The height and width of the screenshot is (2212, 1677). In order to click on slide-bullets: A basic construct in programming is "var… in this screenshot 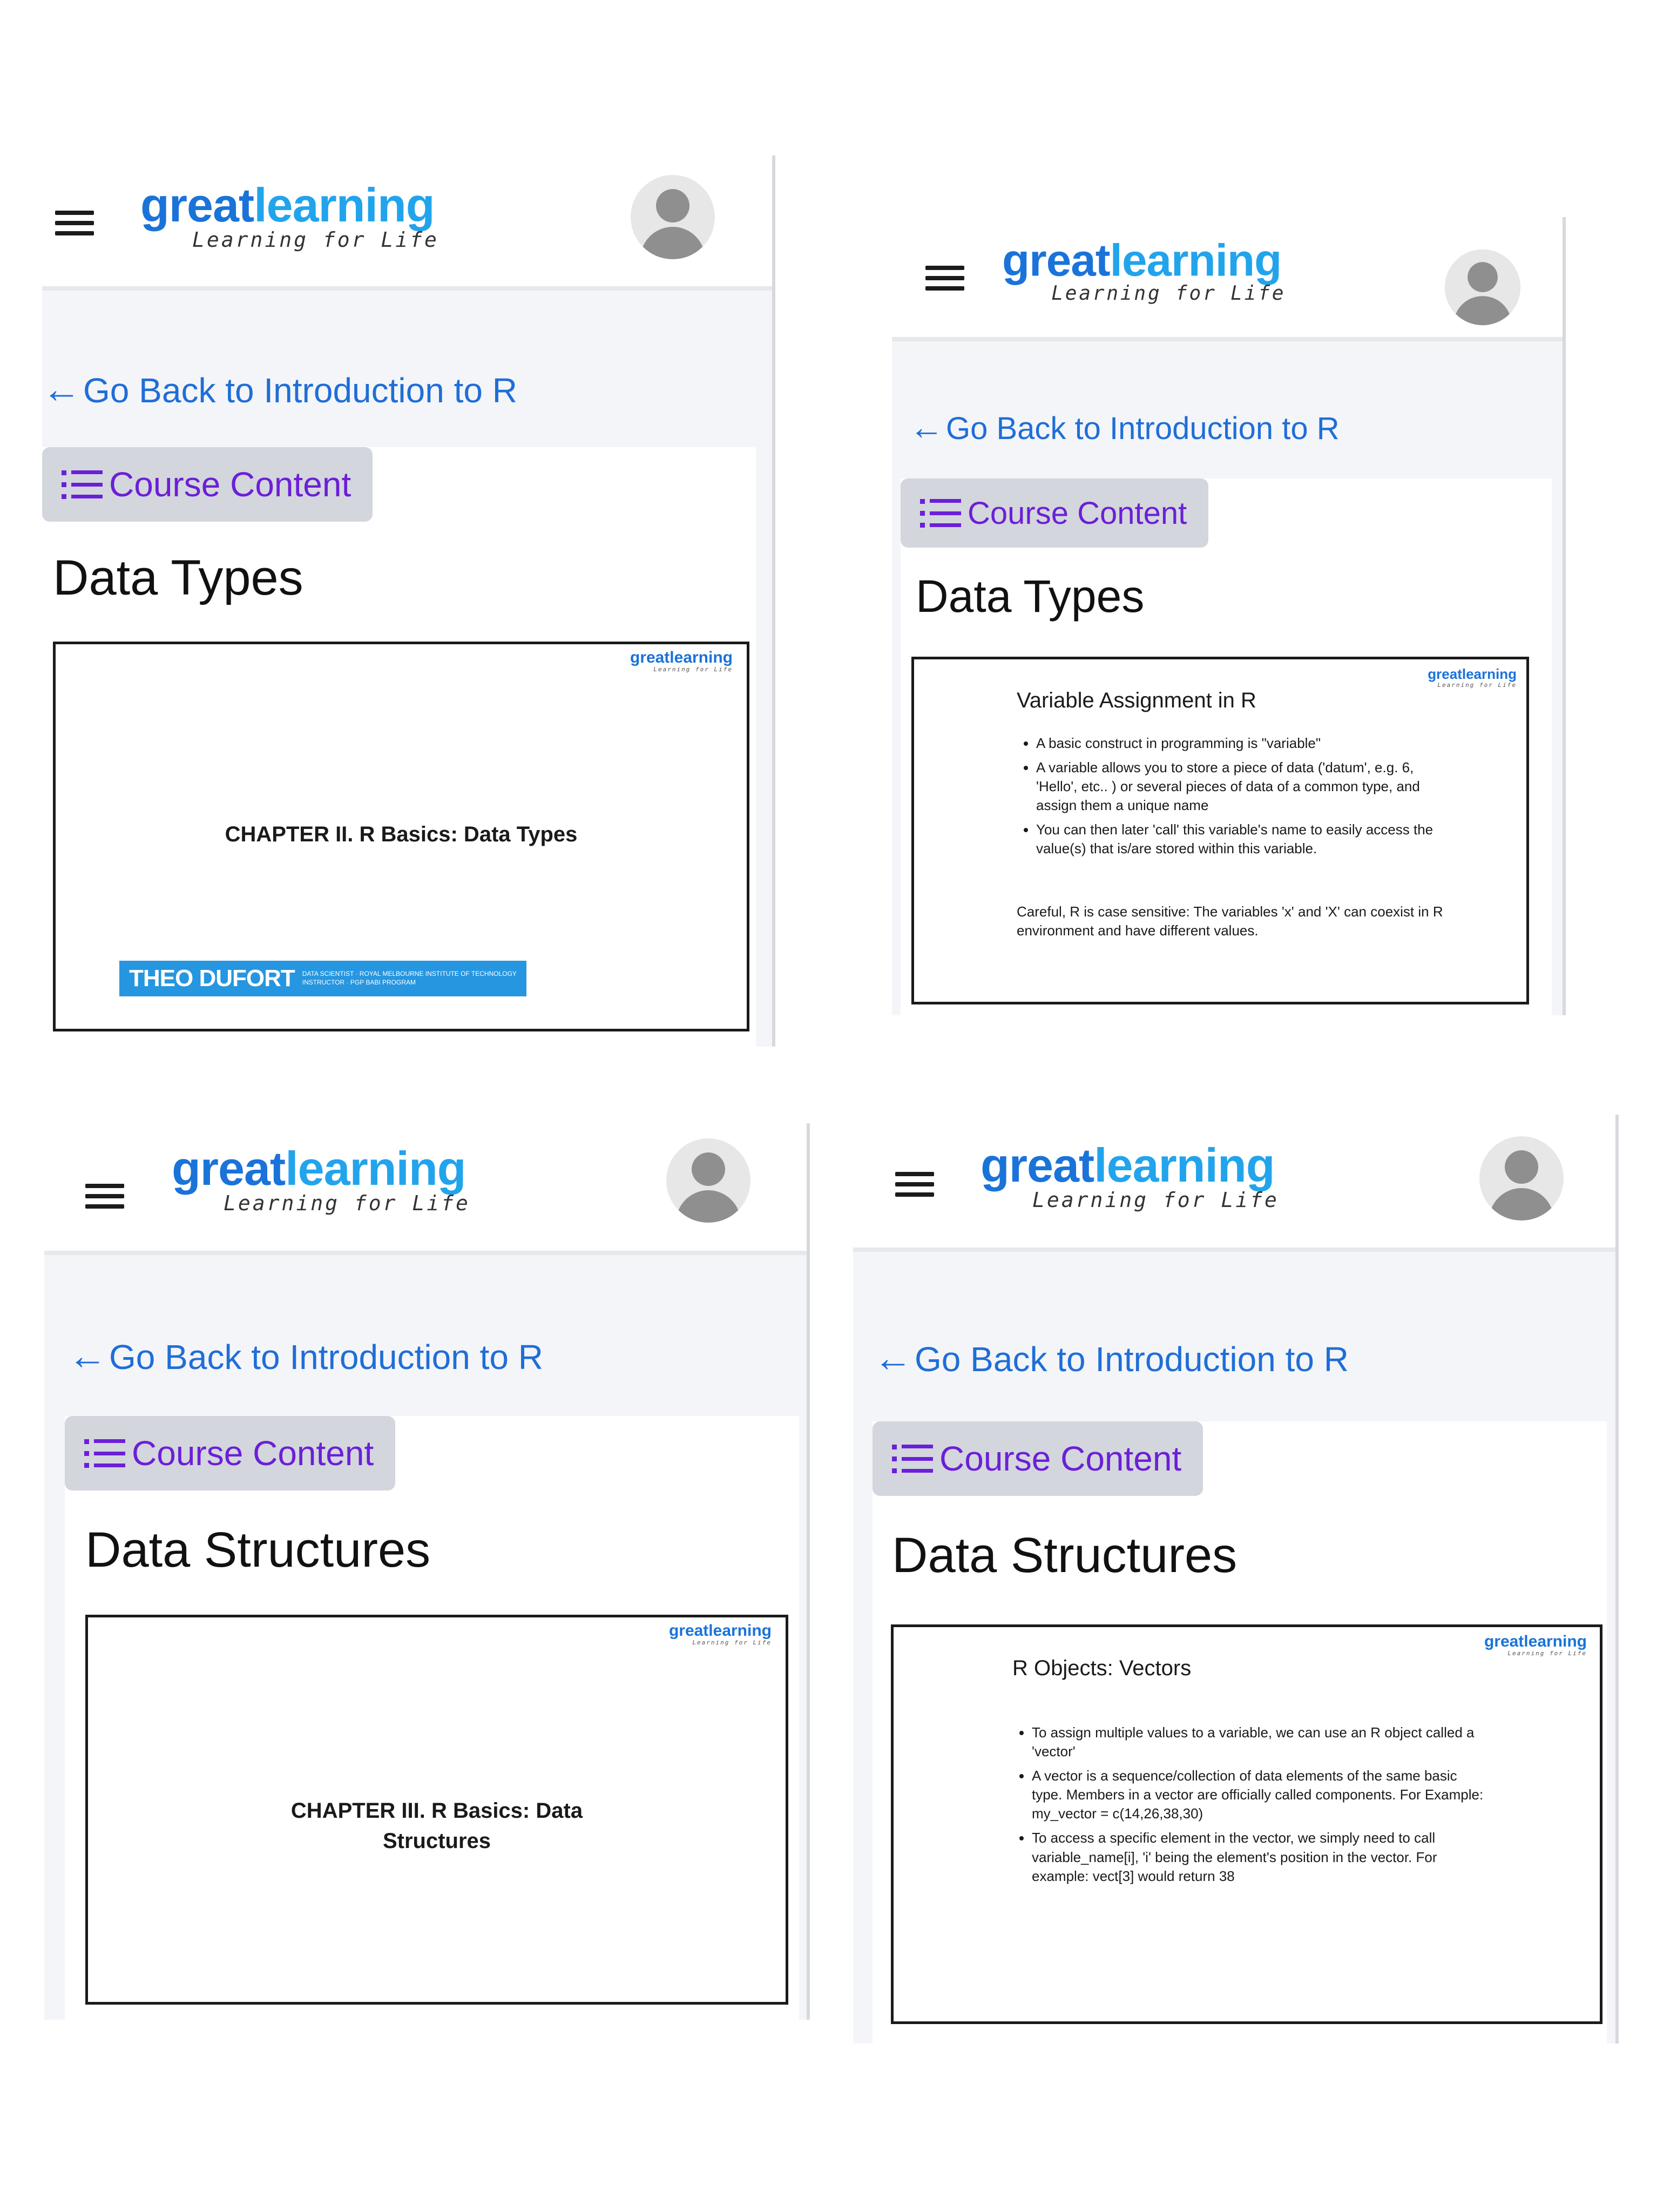, I will do `click(1233, 799)`.